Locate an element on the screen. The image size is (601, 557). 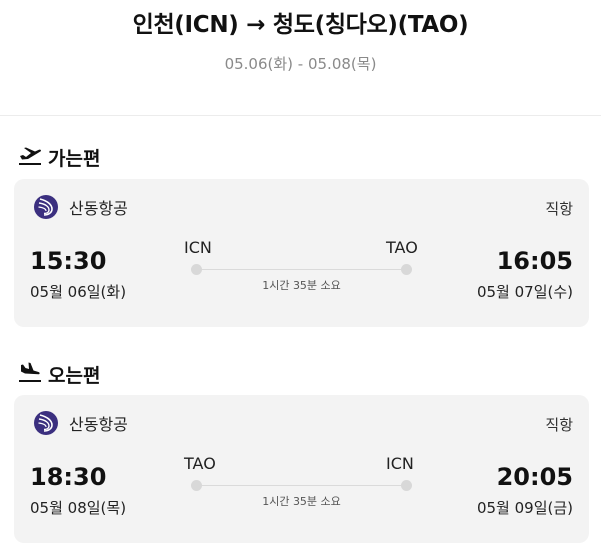
inbound-airline-name: 산동항공 is located at coordinates (98, 424).